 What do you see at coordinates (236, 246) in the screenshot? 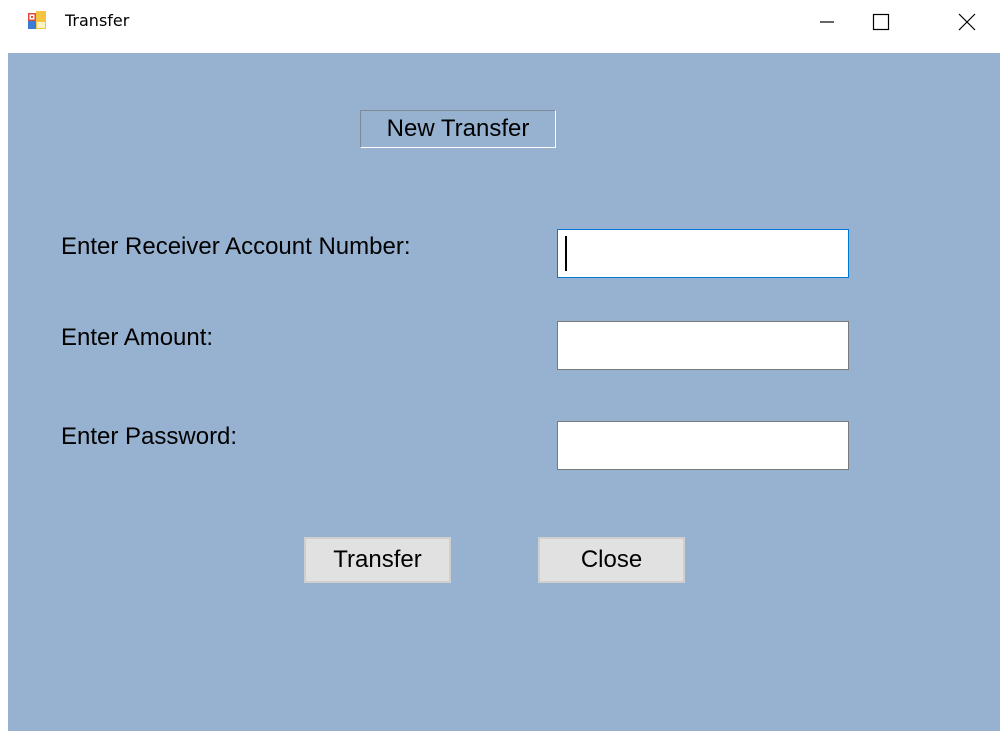
I see `receiver-account-label: Enter Receiver Account Number:` at bounding box center [236, 246].